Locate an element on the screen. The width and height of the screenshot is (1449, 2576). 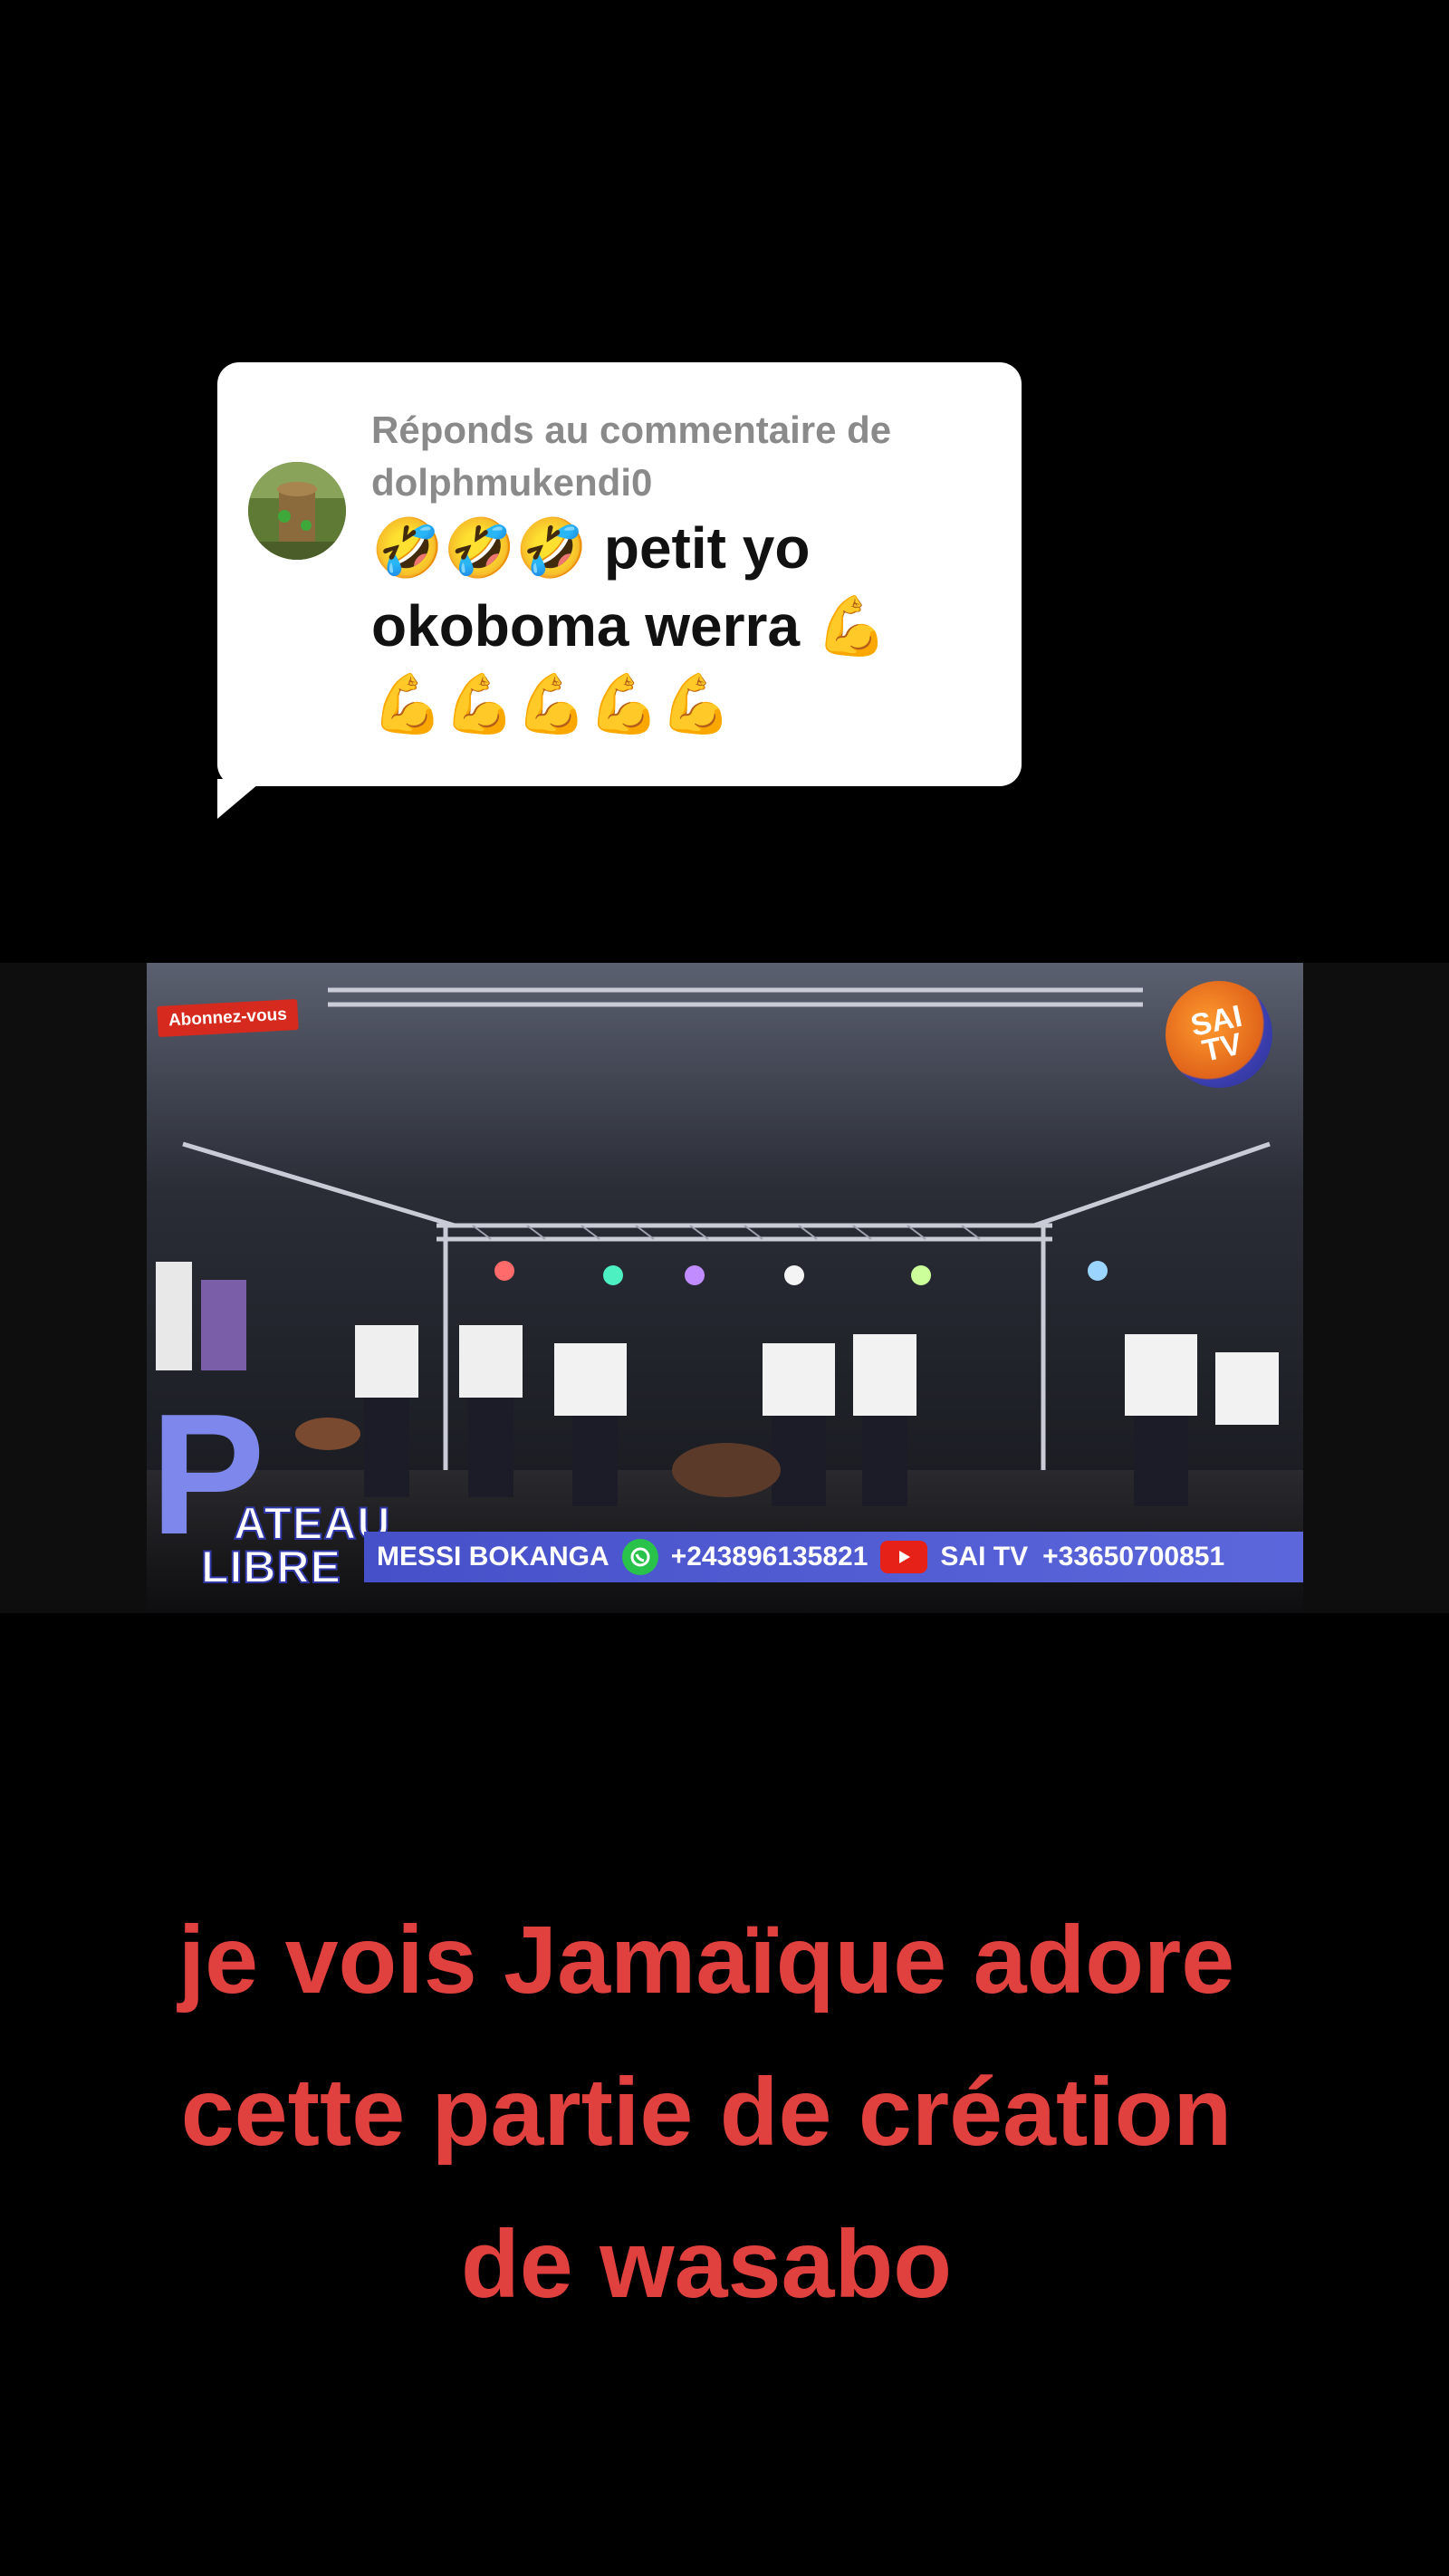
youtube-icon is located at coordinates (904, 1557).